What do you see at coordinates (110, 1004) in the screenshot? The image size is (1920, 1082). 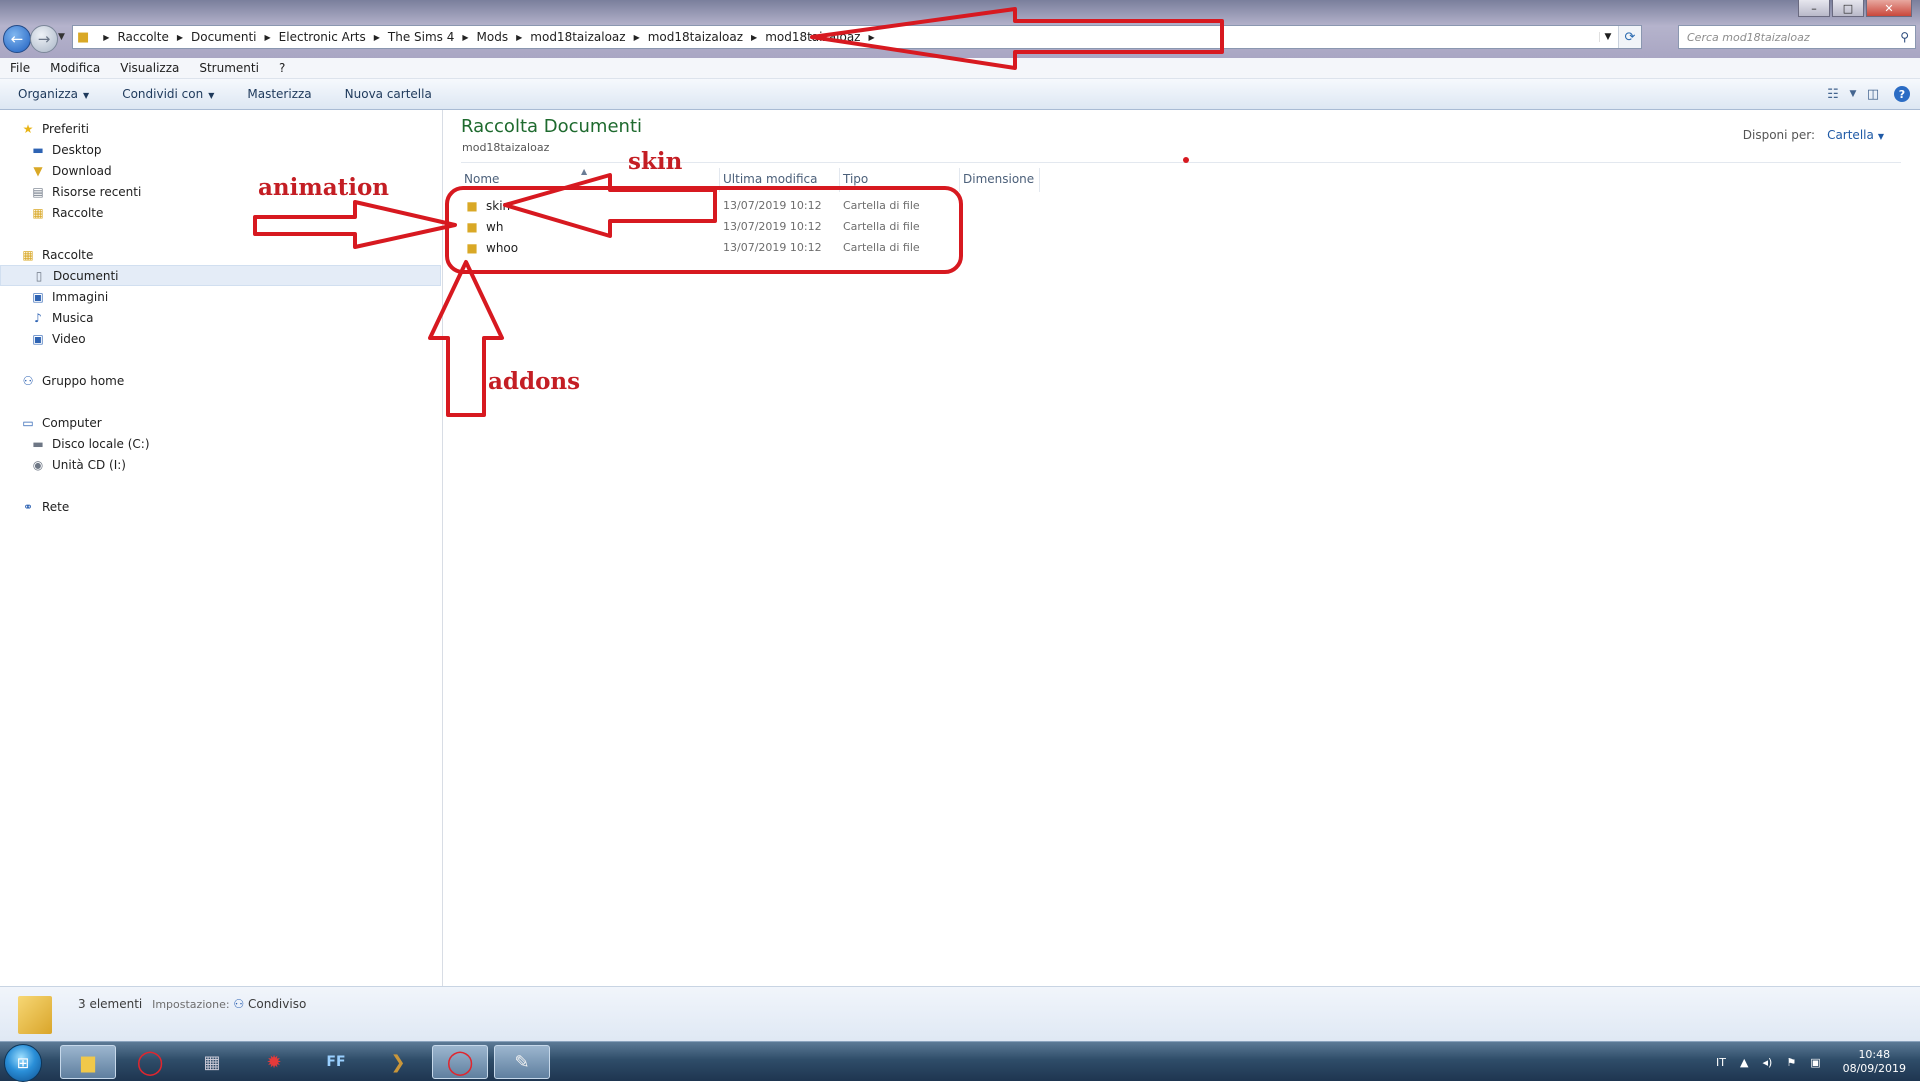 I see `item-count: 3 elementi` at bounding box center [110, 1004].